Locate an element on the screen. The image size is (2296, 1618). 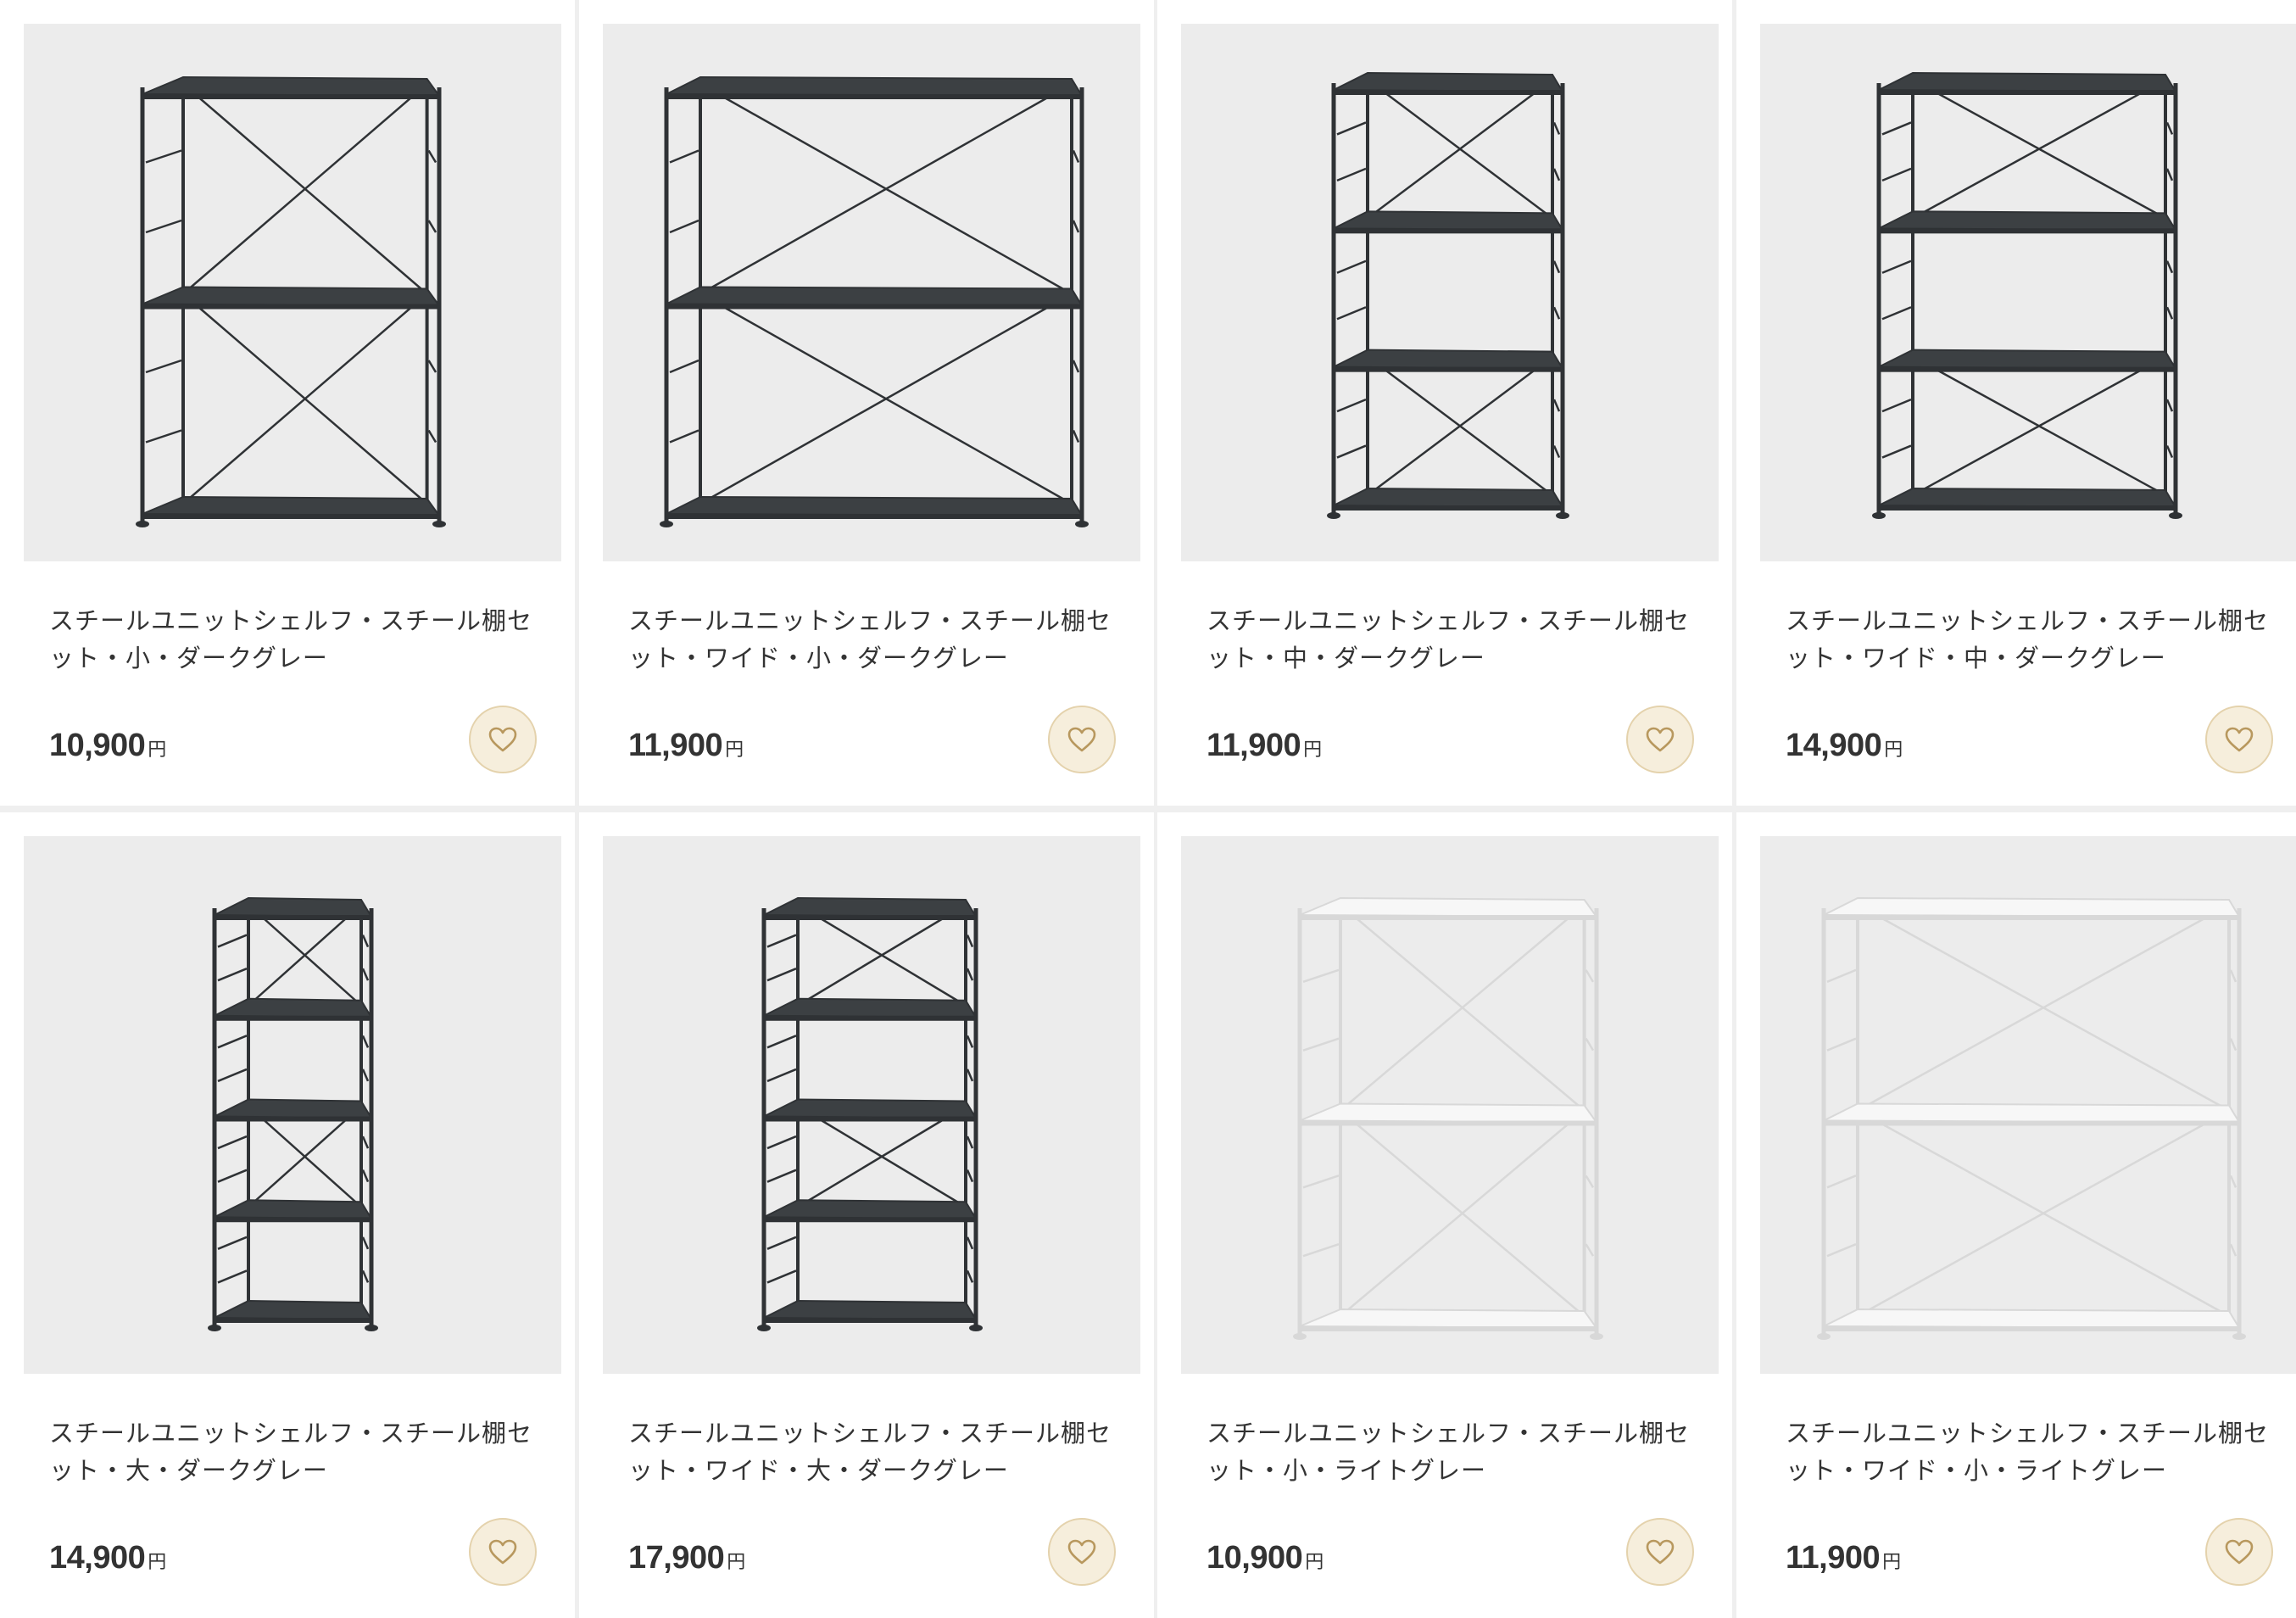
product-card: スチールユニットシェルフ・スチール棚セット・小・ダークグレー 10,900 円 is located at coordinates (287, 403).